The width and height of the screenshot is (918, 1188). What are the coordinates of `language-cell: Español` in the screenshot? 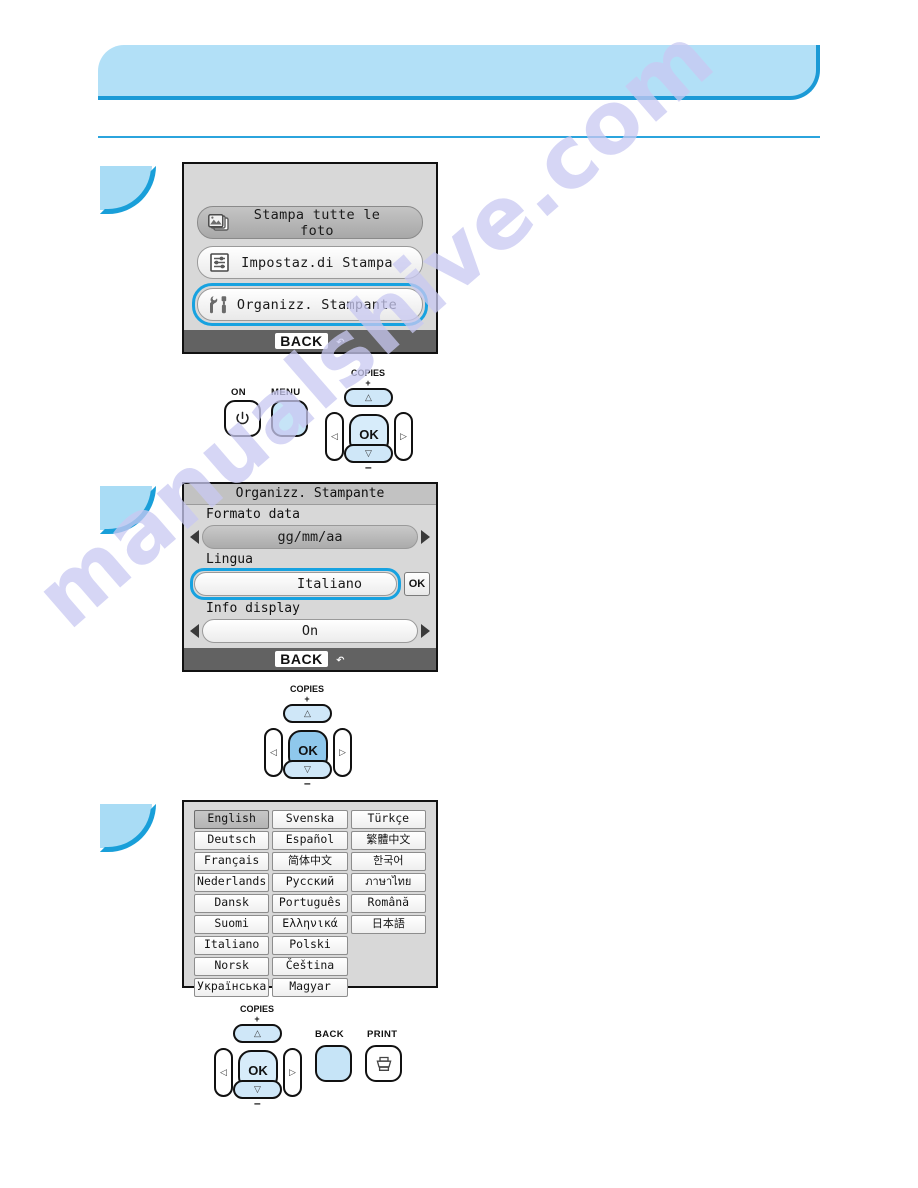 It's located at (310, 840).